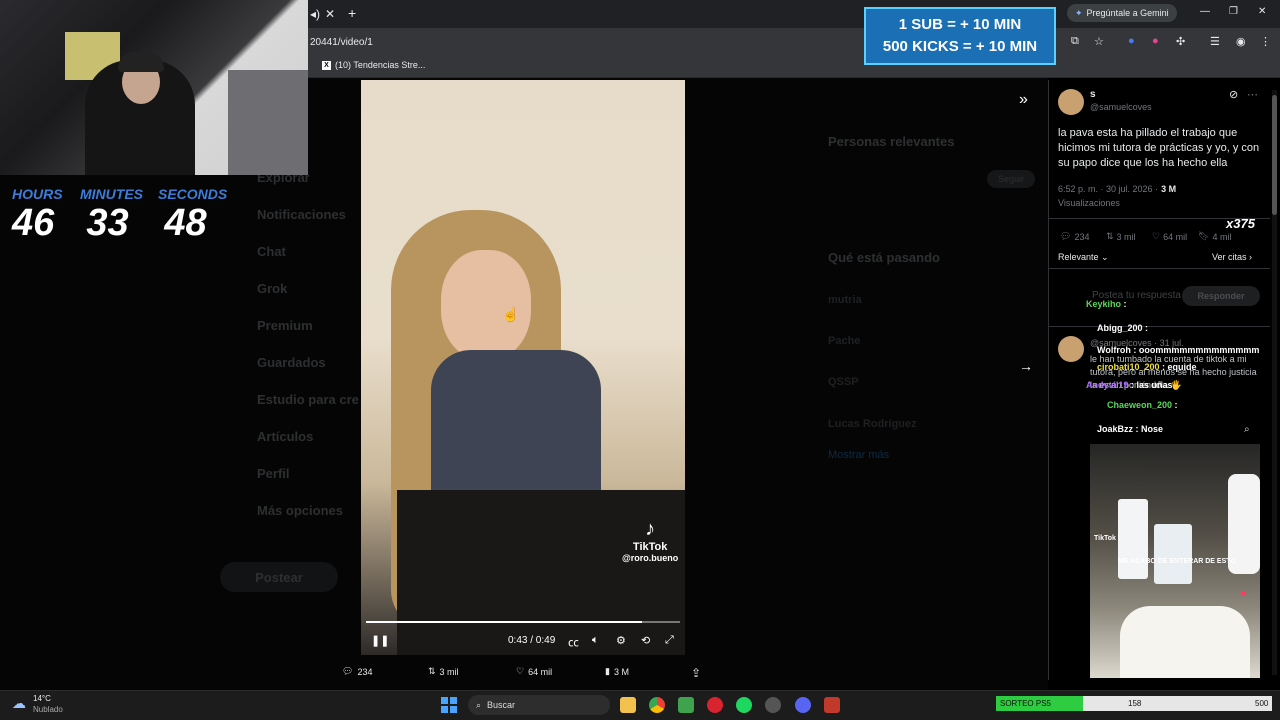 Image resolution: width=1280 pixels, height=720 pixels. I want to click on opera-icon, so click(715, 705).